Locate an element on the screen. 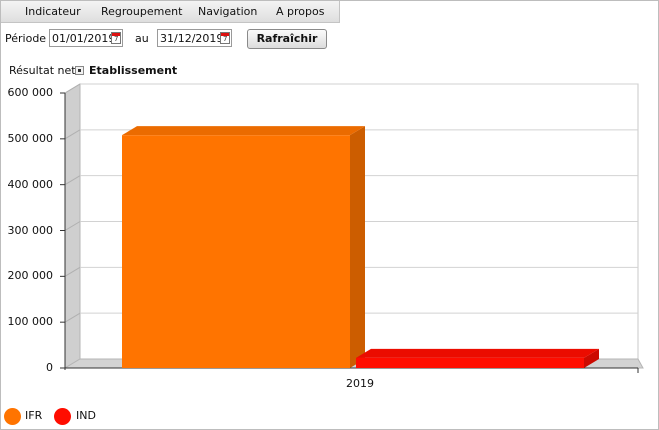 The image size is (659, 430). y-tick-label: 0 is located at coordinates (49, 367).